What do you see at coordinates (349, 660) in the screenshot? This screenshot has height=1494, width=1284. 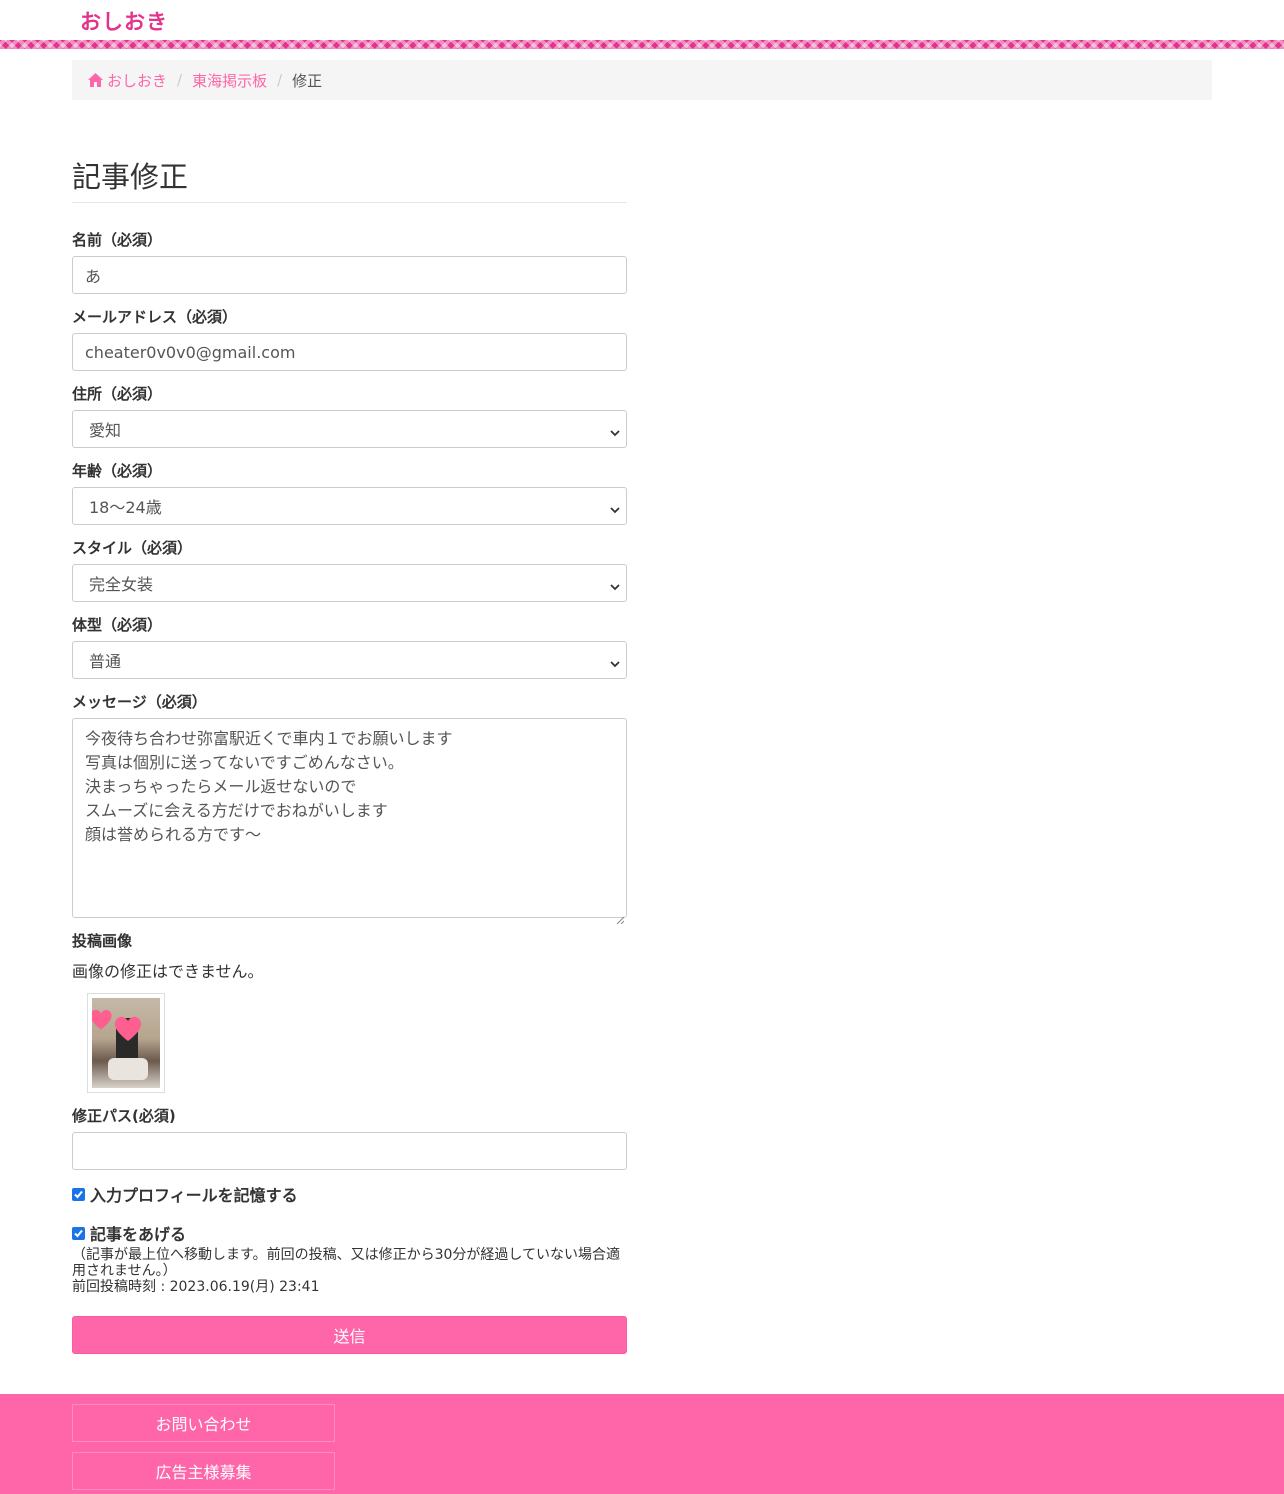 I see `body-type-select: 普通` at bounding box center [349, 660].